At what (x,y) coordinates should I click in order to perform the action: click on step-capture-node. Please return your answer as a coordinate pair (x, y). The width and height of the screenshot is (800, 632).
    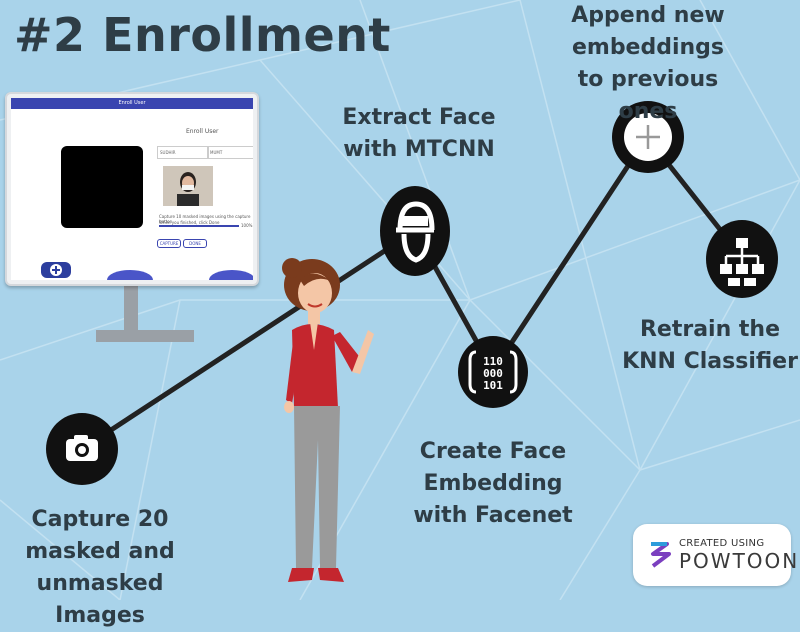
    Looking at the image, I should click on (82, 449).